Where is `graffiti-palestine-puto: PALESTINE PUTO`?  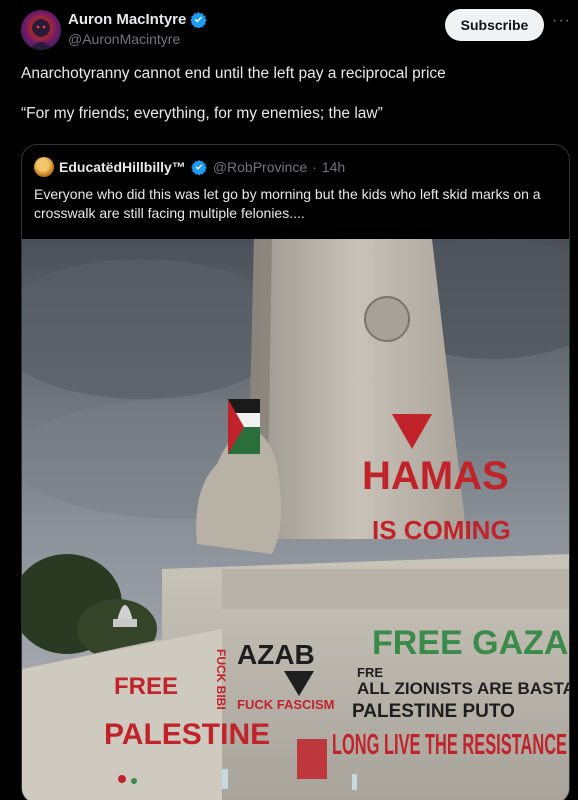
graffiti-palestine-puto: PALESTINE PUTO is located at coordinates (433, 711).